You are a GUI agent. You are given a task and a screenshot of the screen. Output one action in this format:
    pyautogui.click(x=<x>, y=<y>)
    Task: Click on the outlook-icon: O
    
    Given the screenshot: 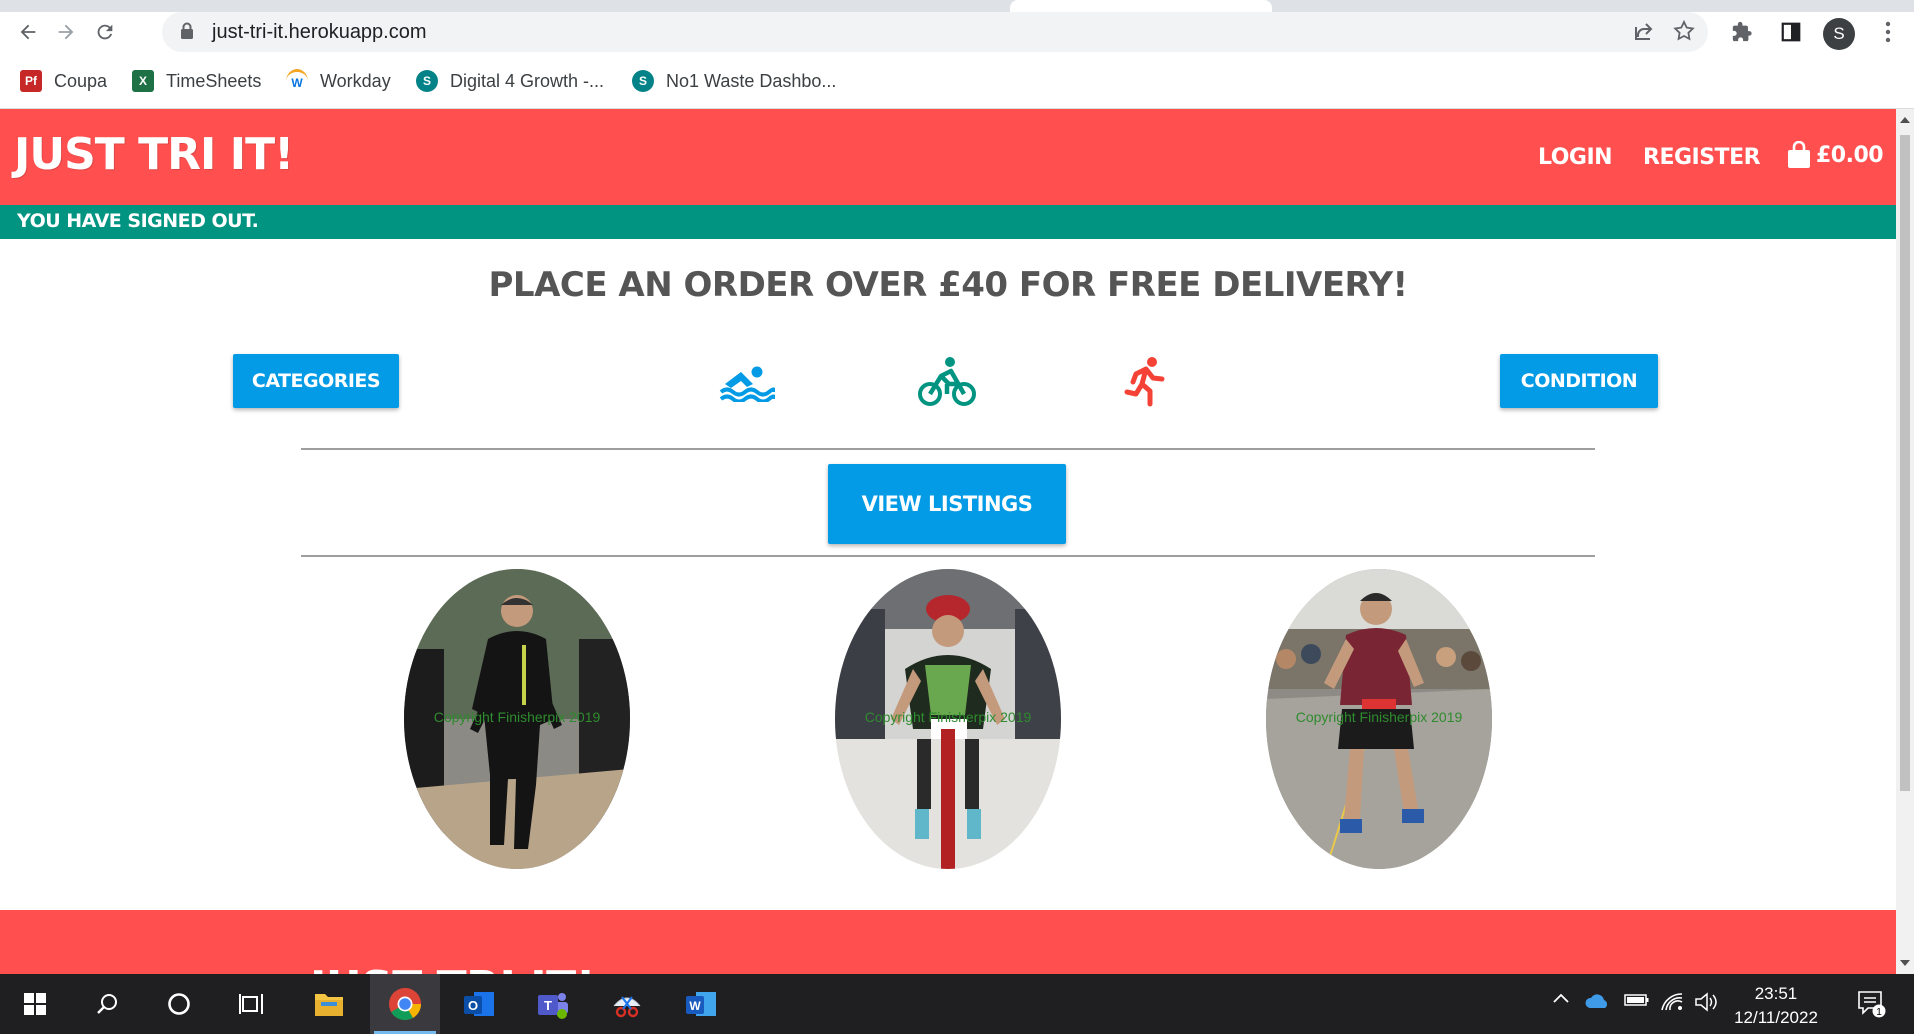 What is the action you would take?
    pyautogui.click(x=479, y=1004)
    